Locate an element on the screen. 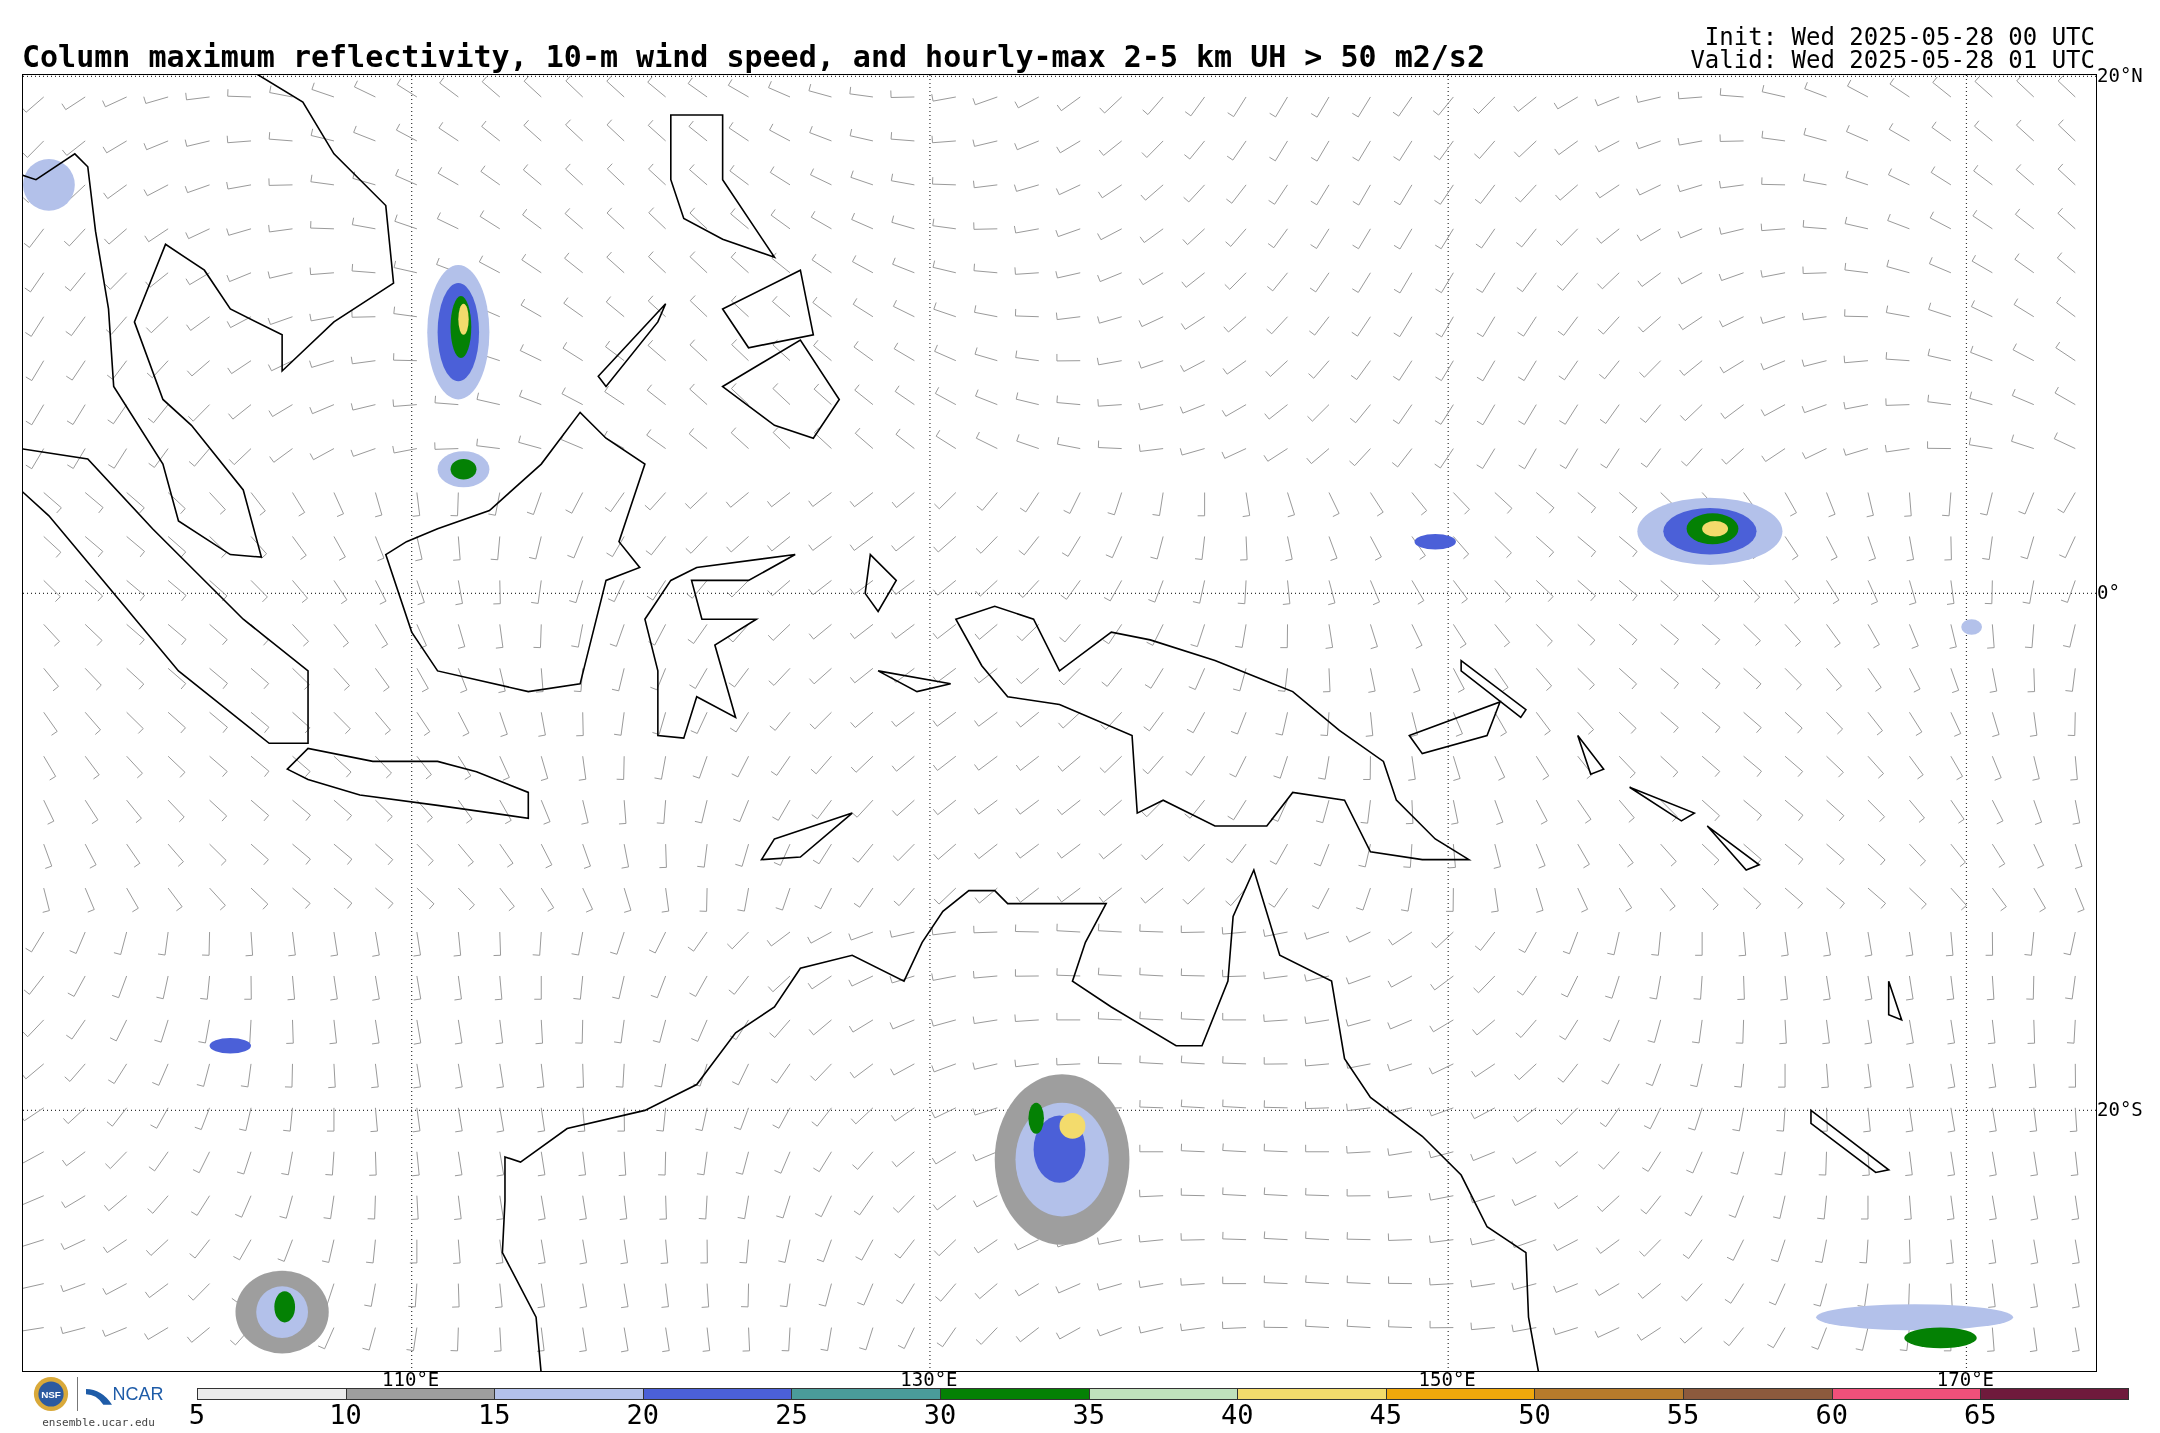 This screenshot has width=2160, height=1433. colorbar-label: 35 is located at coordinates (1088, 1415).